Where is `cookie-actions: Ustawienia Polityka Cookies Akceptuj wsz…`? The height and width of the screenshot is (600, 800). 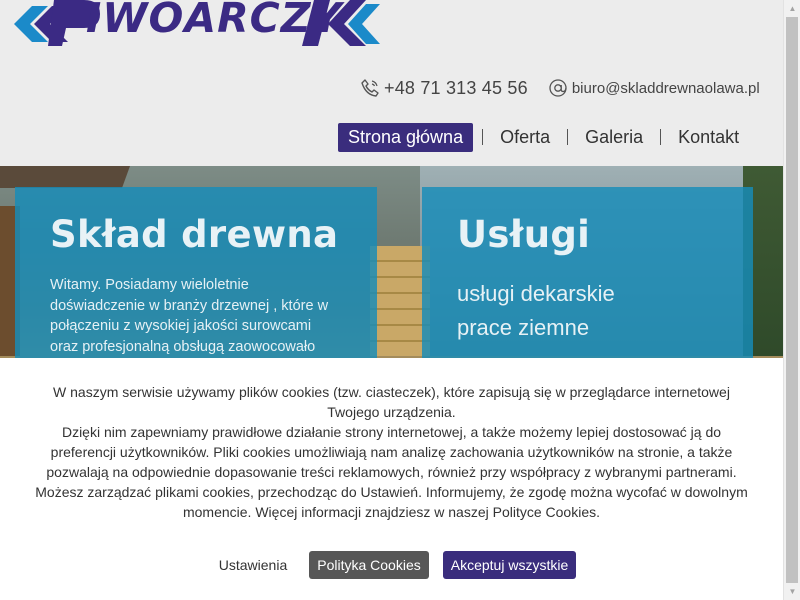 cookie-actions: Ustawienia Polityka Cookies Akceptuj wsz… is located at coordinates (391, 565).